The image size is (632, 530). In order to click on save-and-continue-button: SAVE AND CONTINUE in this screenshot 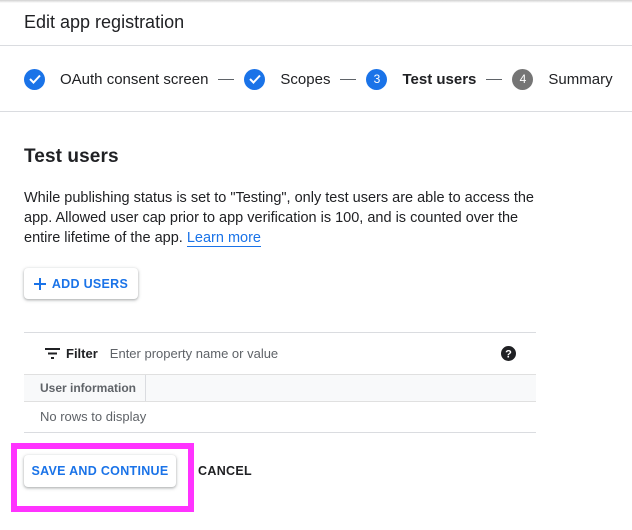, I will do `click(100, 471)`.